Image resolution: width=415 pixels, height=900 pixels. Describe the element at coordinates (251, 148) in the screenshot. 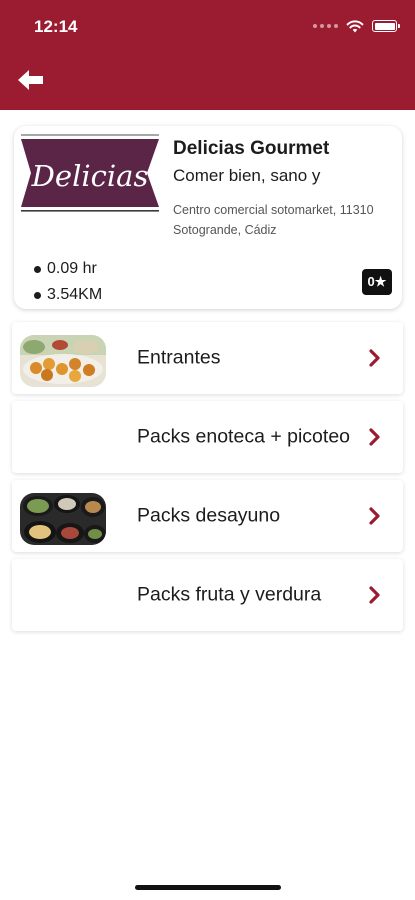

I see `store-name: Delicias Gourmet` at that location.